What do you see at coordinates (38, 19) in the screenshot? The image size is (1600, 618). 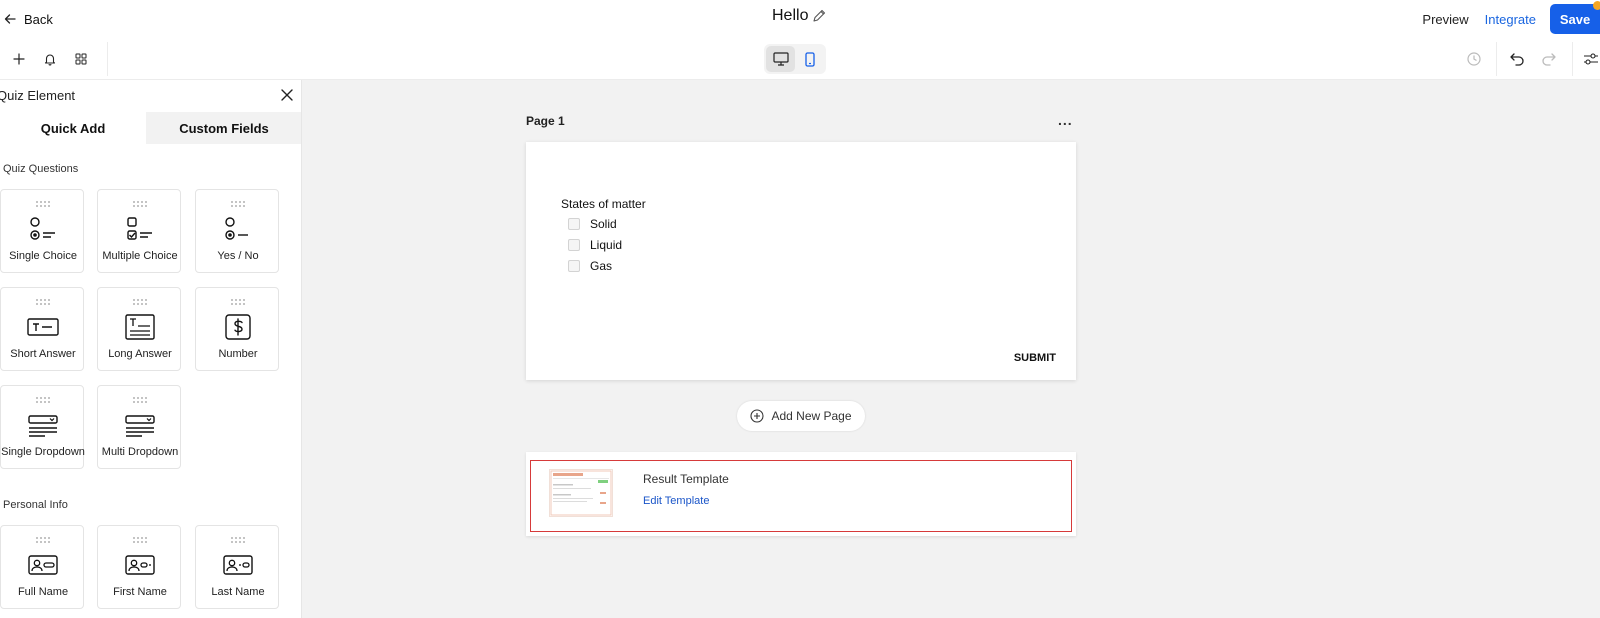 I see `back-label: Back` at bounding box center [38, 19].